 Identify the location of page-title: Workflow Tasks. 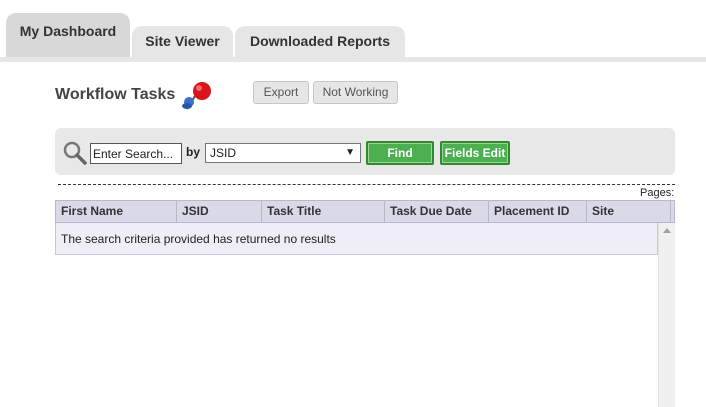
(115, 94).